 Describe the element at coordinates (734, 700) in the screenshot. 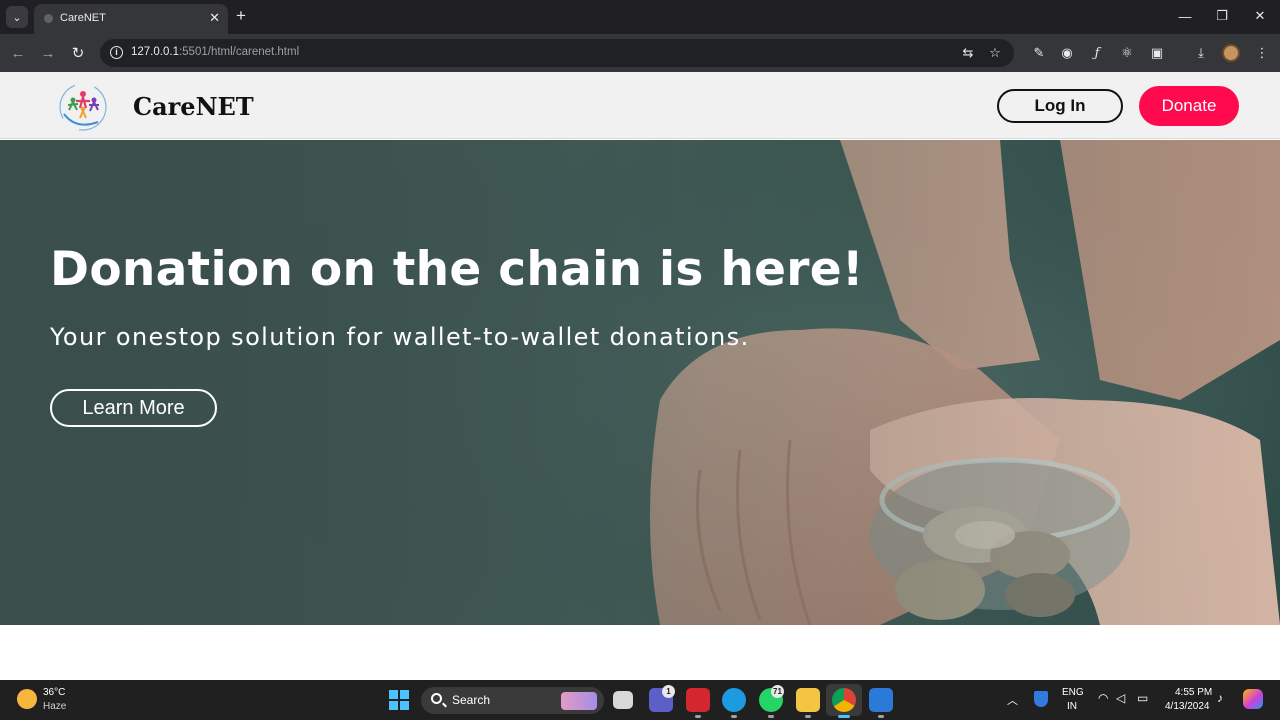

I see `edge-icon` at that location.